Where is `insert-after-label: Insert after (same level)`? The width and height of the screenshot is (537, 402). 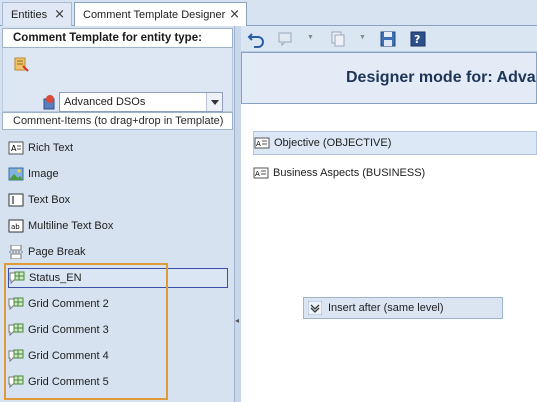 insert-after-label: Insert after (same level) is located at coordinates (386, 308).